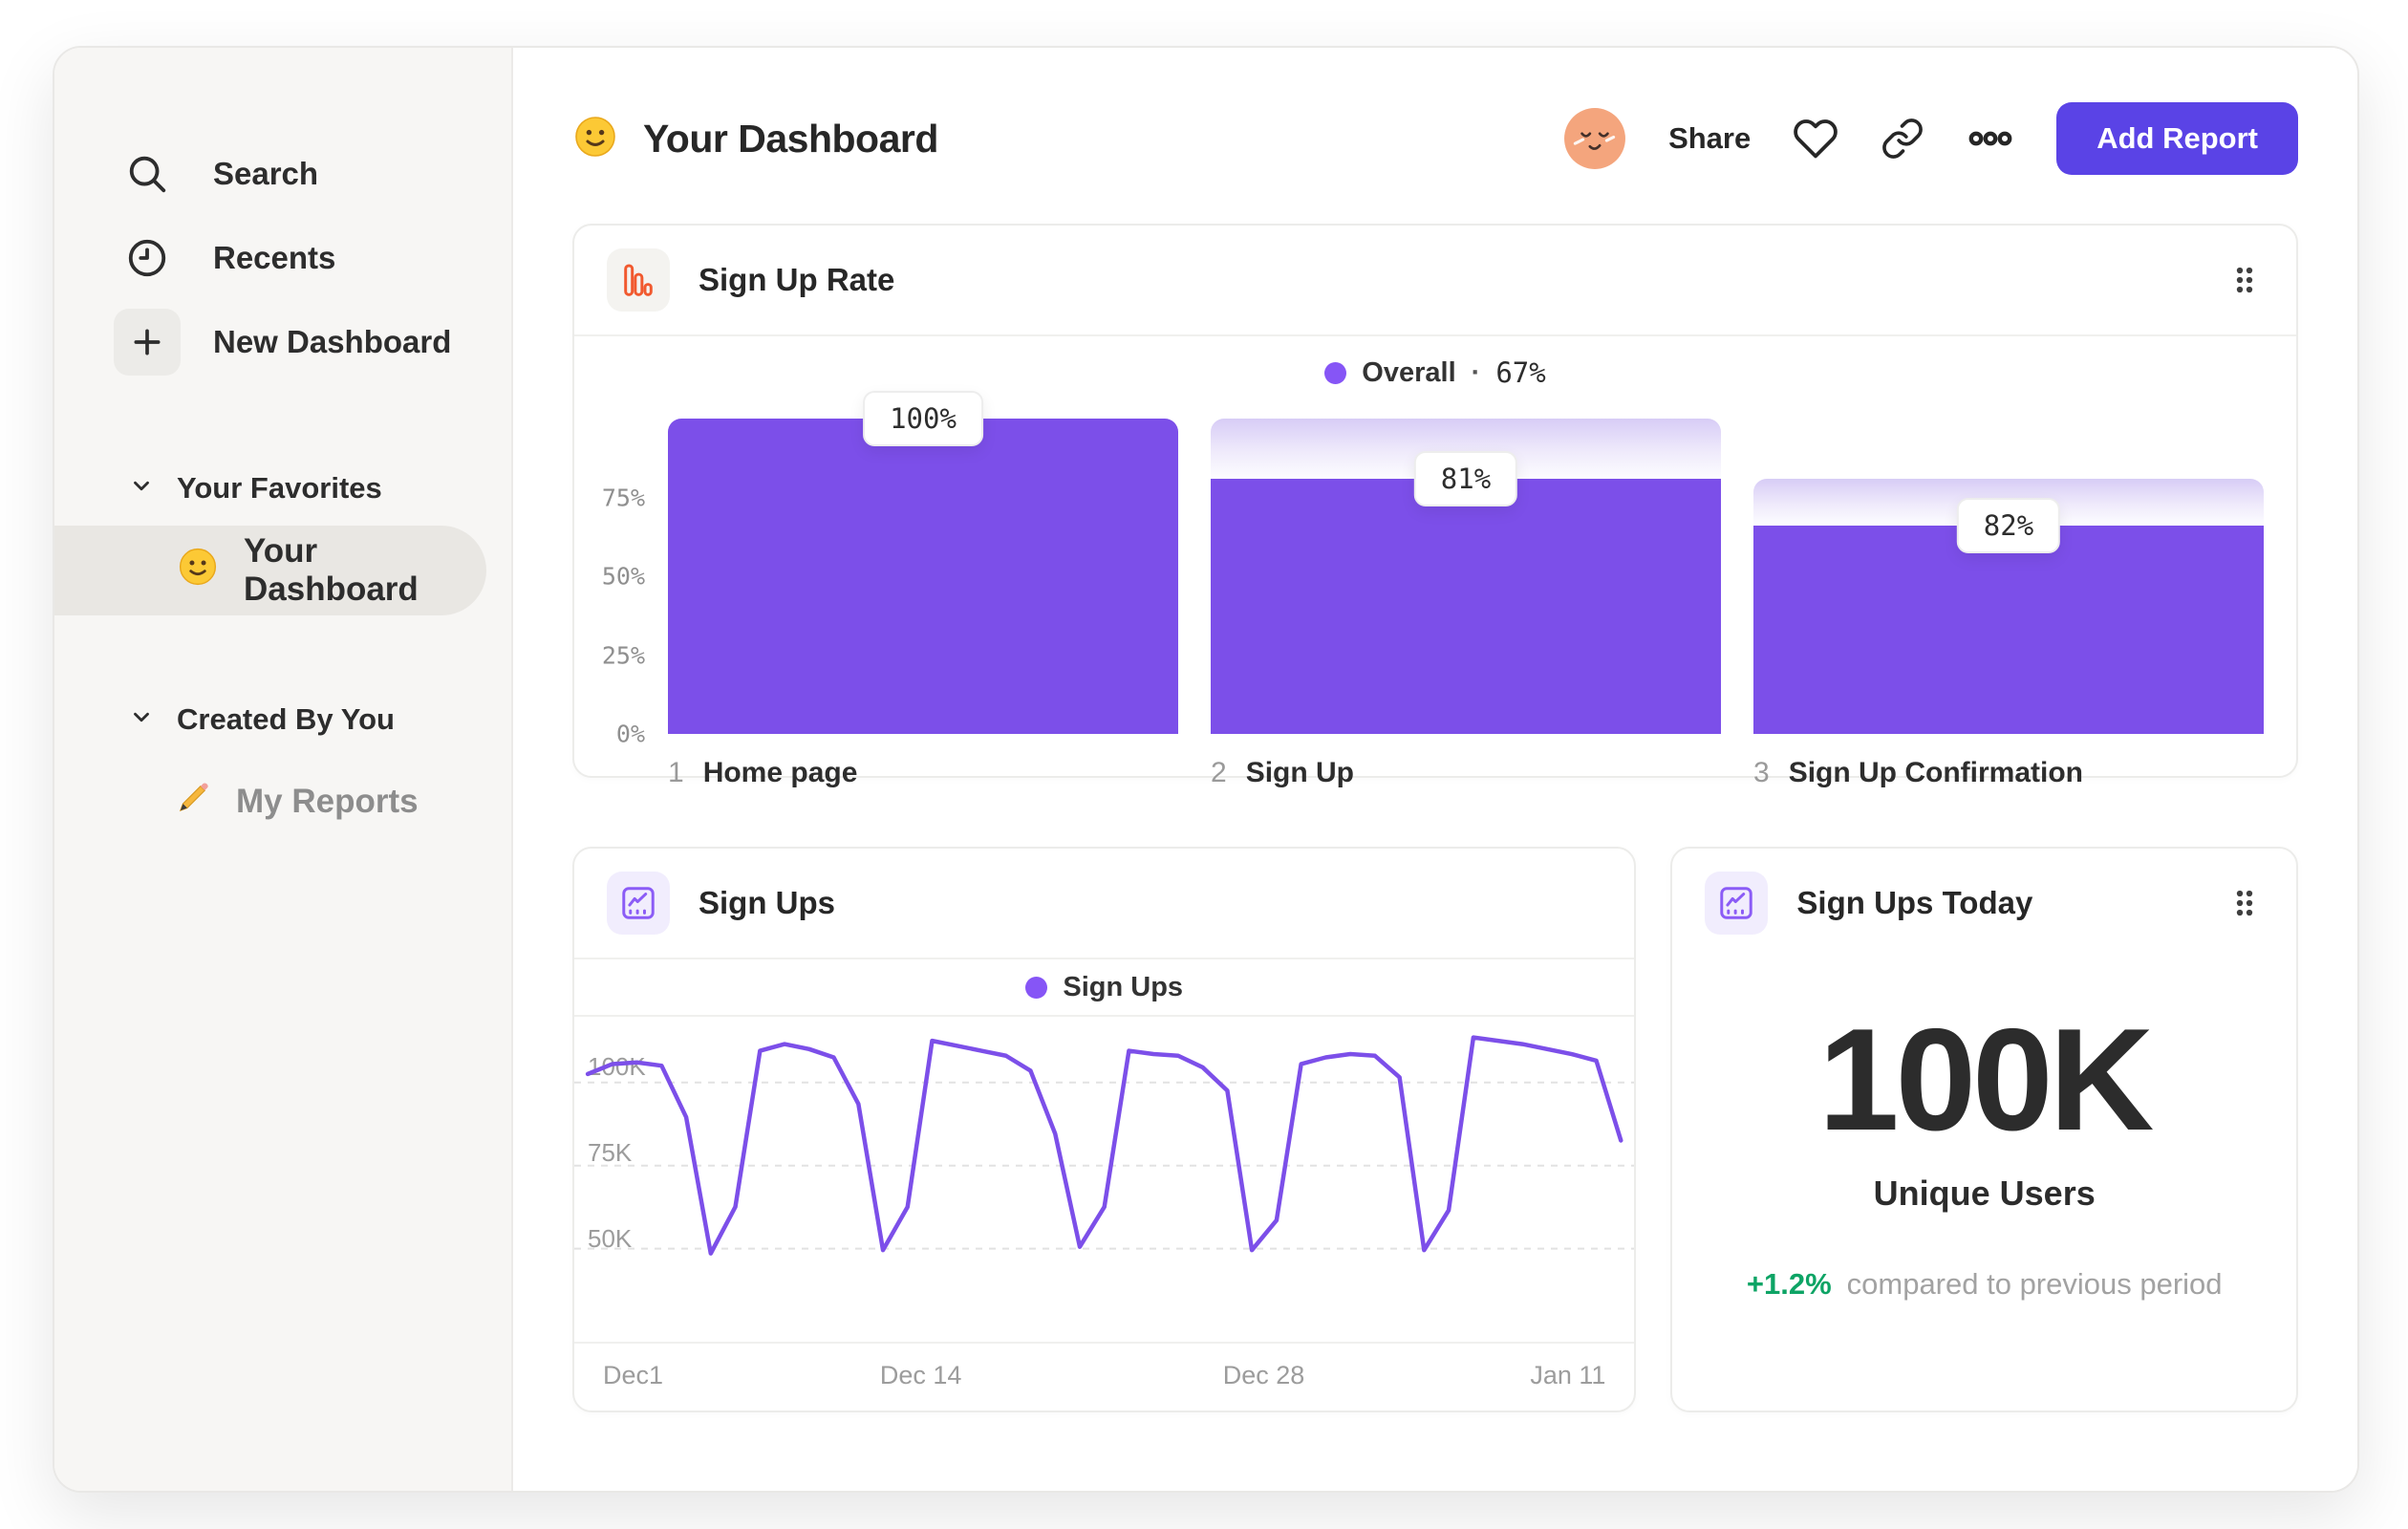 The width and height of the screenshot is (2408, 1529). I want to click on line-legend: Sign Ups, so click(1105, 988).